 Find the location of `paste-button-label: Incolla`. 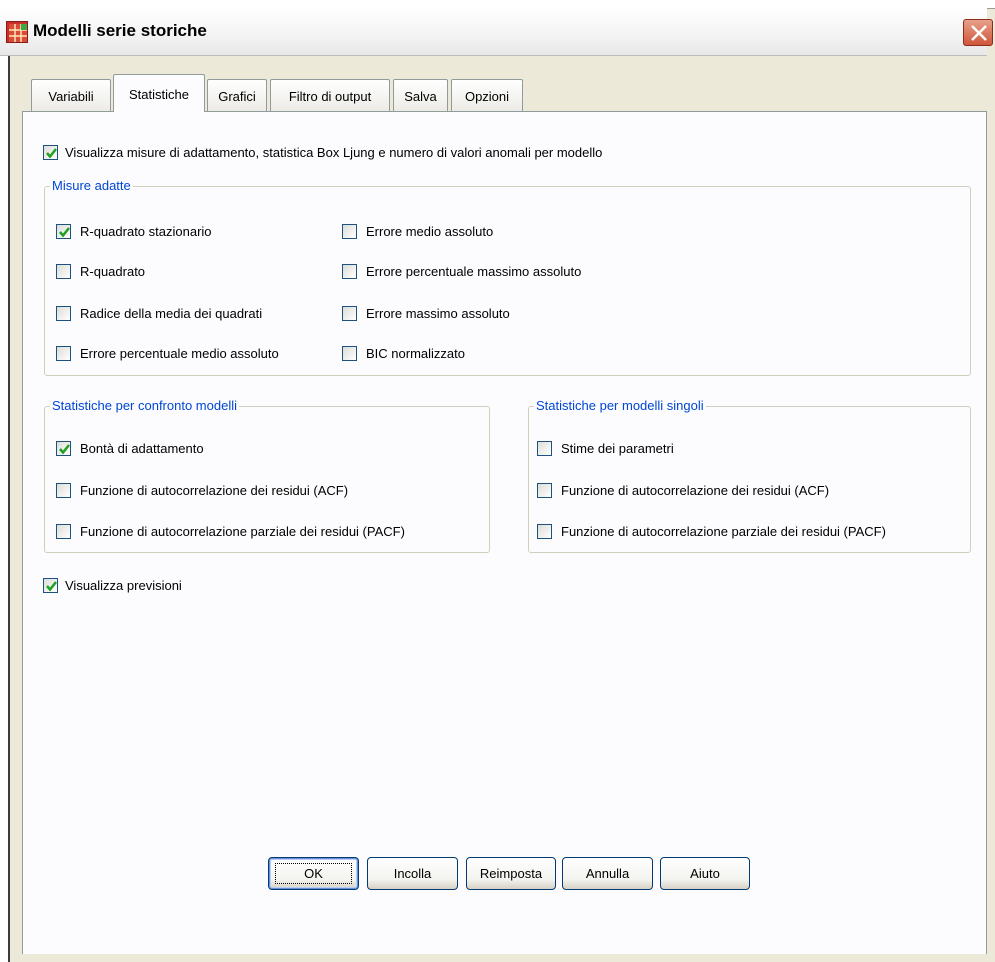

paste-button-label: Incolla is located at coordinates (412, 873).